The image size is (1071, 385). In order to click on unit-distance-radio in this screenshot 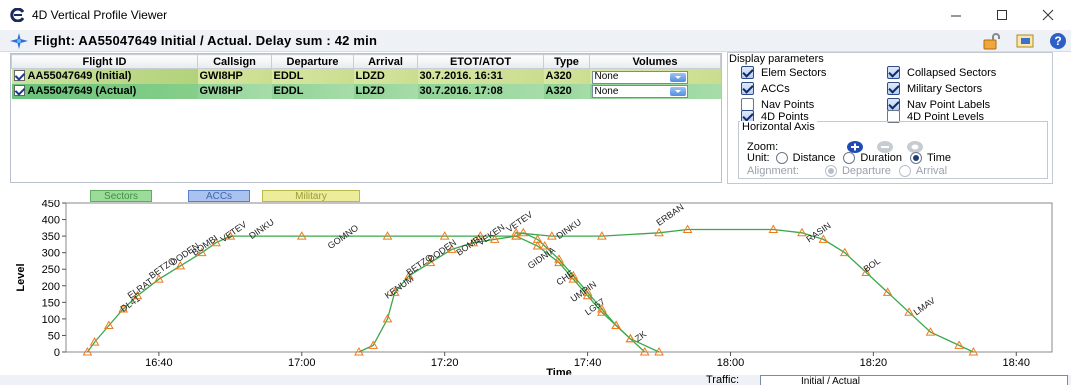, I will do `click(781, 158)`.